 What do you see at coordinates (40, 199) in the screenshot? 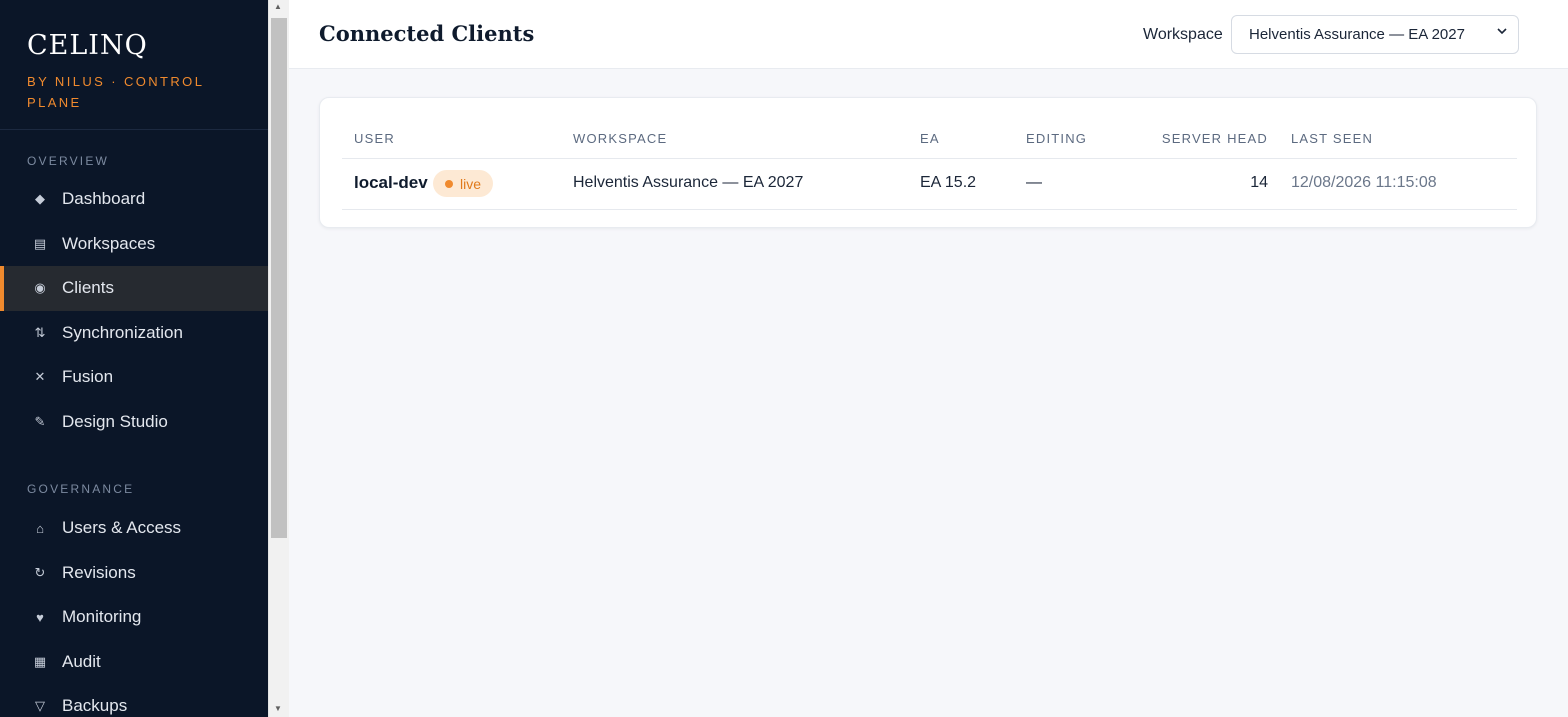
I see `diamond-icon: ◆` at bounding box center [40, 199].